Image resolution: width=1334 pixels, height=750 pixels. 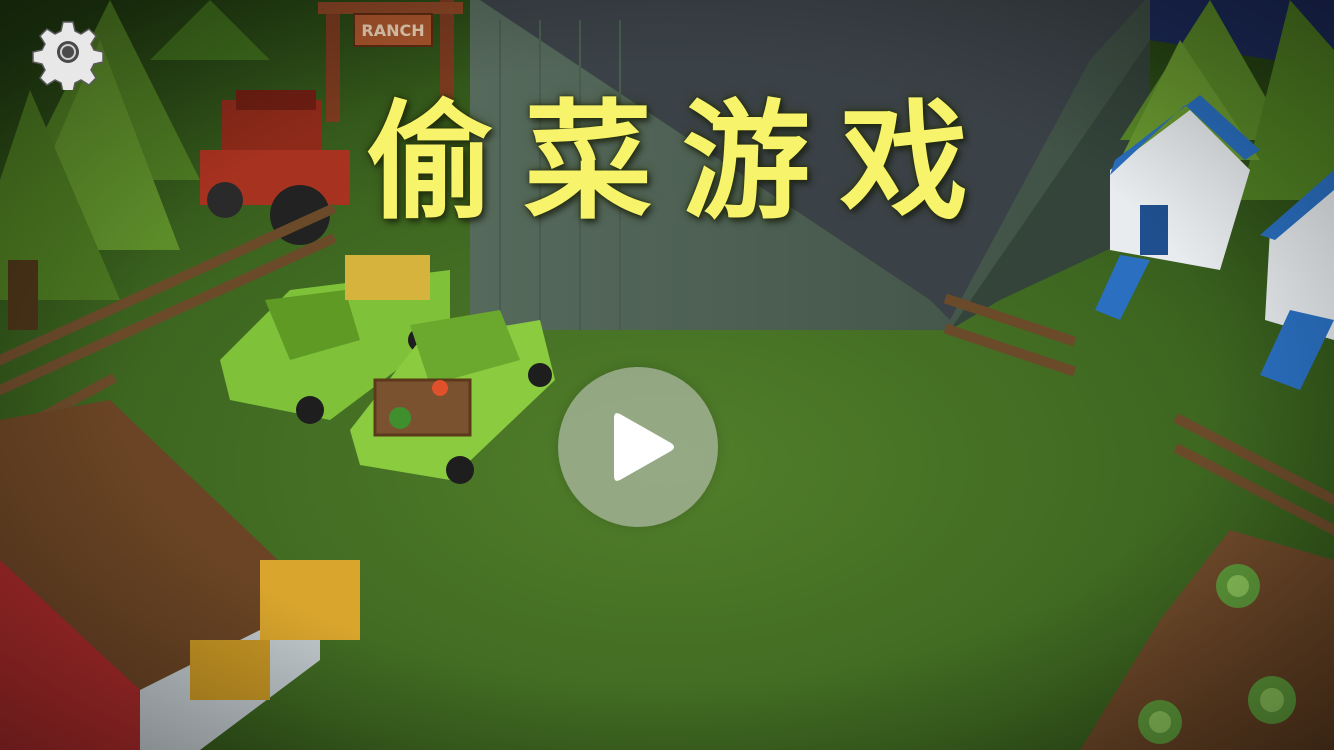 I want to click on play-icon, so click(x=644, y=447).